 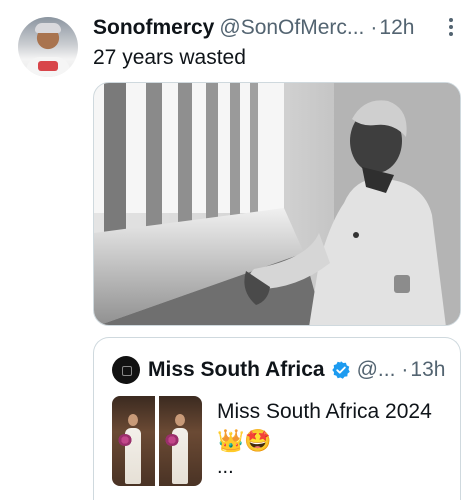 What do you see at coordinates (126, 370) in the screenshot?
I see `quoted-author-avatar` at bounding box center [126, 370].